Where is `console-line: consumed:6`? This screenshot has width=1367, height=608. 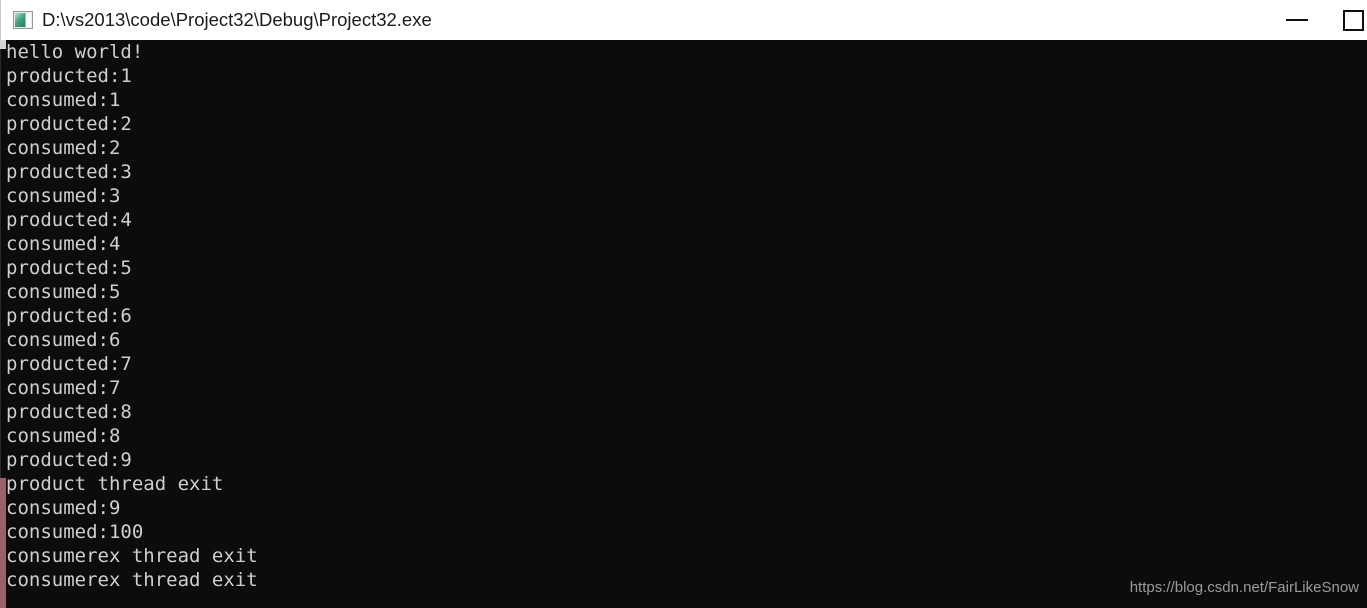
console-line: consumed:6 is located at coordinates (63, 340).